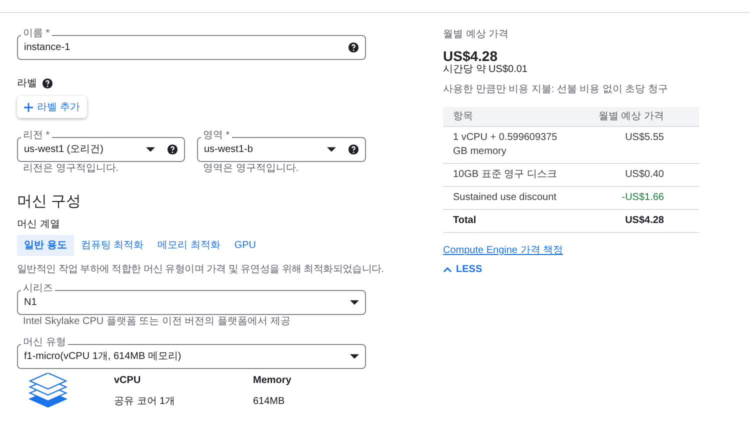 The width and height of the screenshot is (750, 433). Describe the element at coordinates (503, 250) in the screenshot. I see `pricing-link: Compute Engine 가격 책정` at that location.